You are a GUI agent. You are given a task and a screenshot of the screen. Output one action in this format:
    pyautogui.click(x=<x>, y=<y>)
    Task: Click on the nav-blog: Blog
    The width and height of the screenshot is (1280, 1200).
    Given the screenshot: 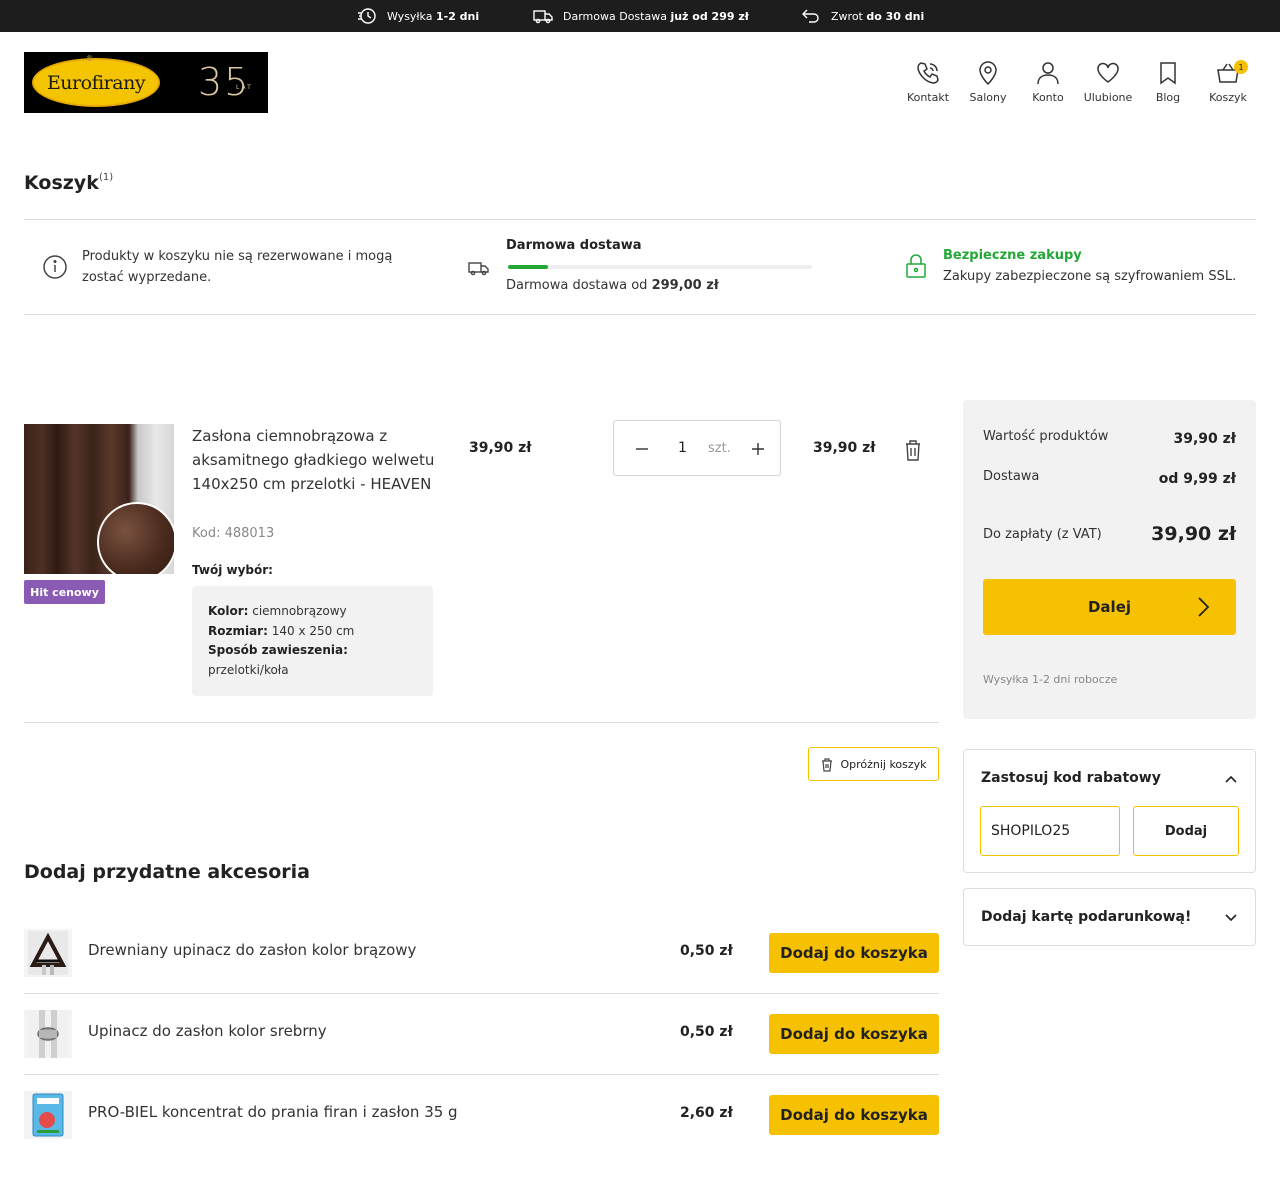 What is the action you would take?
    pyautogui.click(x=1168, y=82)
    